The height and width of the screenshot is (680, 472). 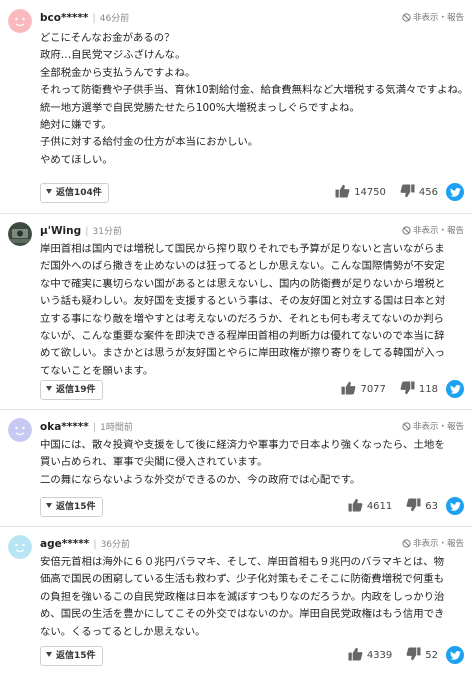 What do you see at coordinates (243, 283) in the screenshot?
I see `comment-line: な中で確実に裏切らない国があるとは思えないし、国内の防衛費が足りないから増税と` at bounding box center [243, 283].